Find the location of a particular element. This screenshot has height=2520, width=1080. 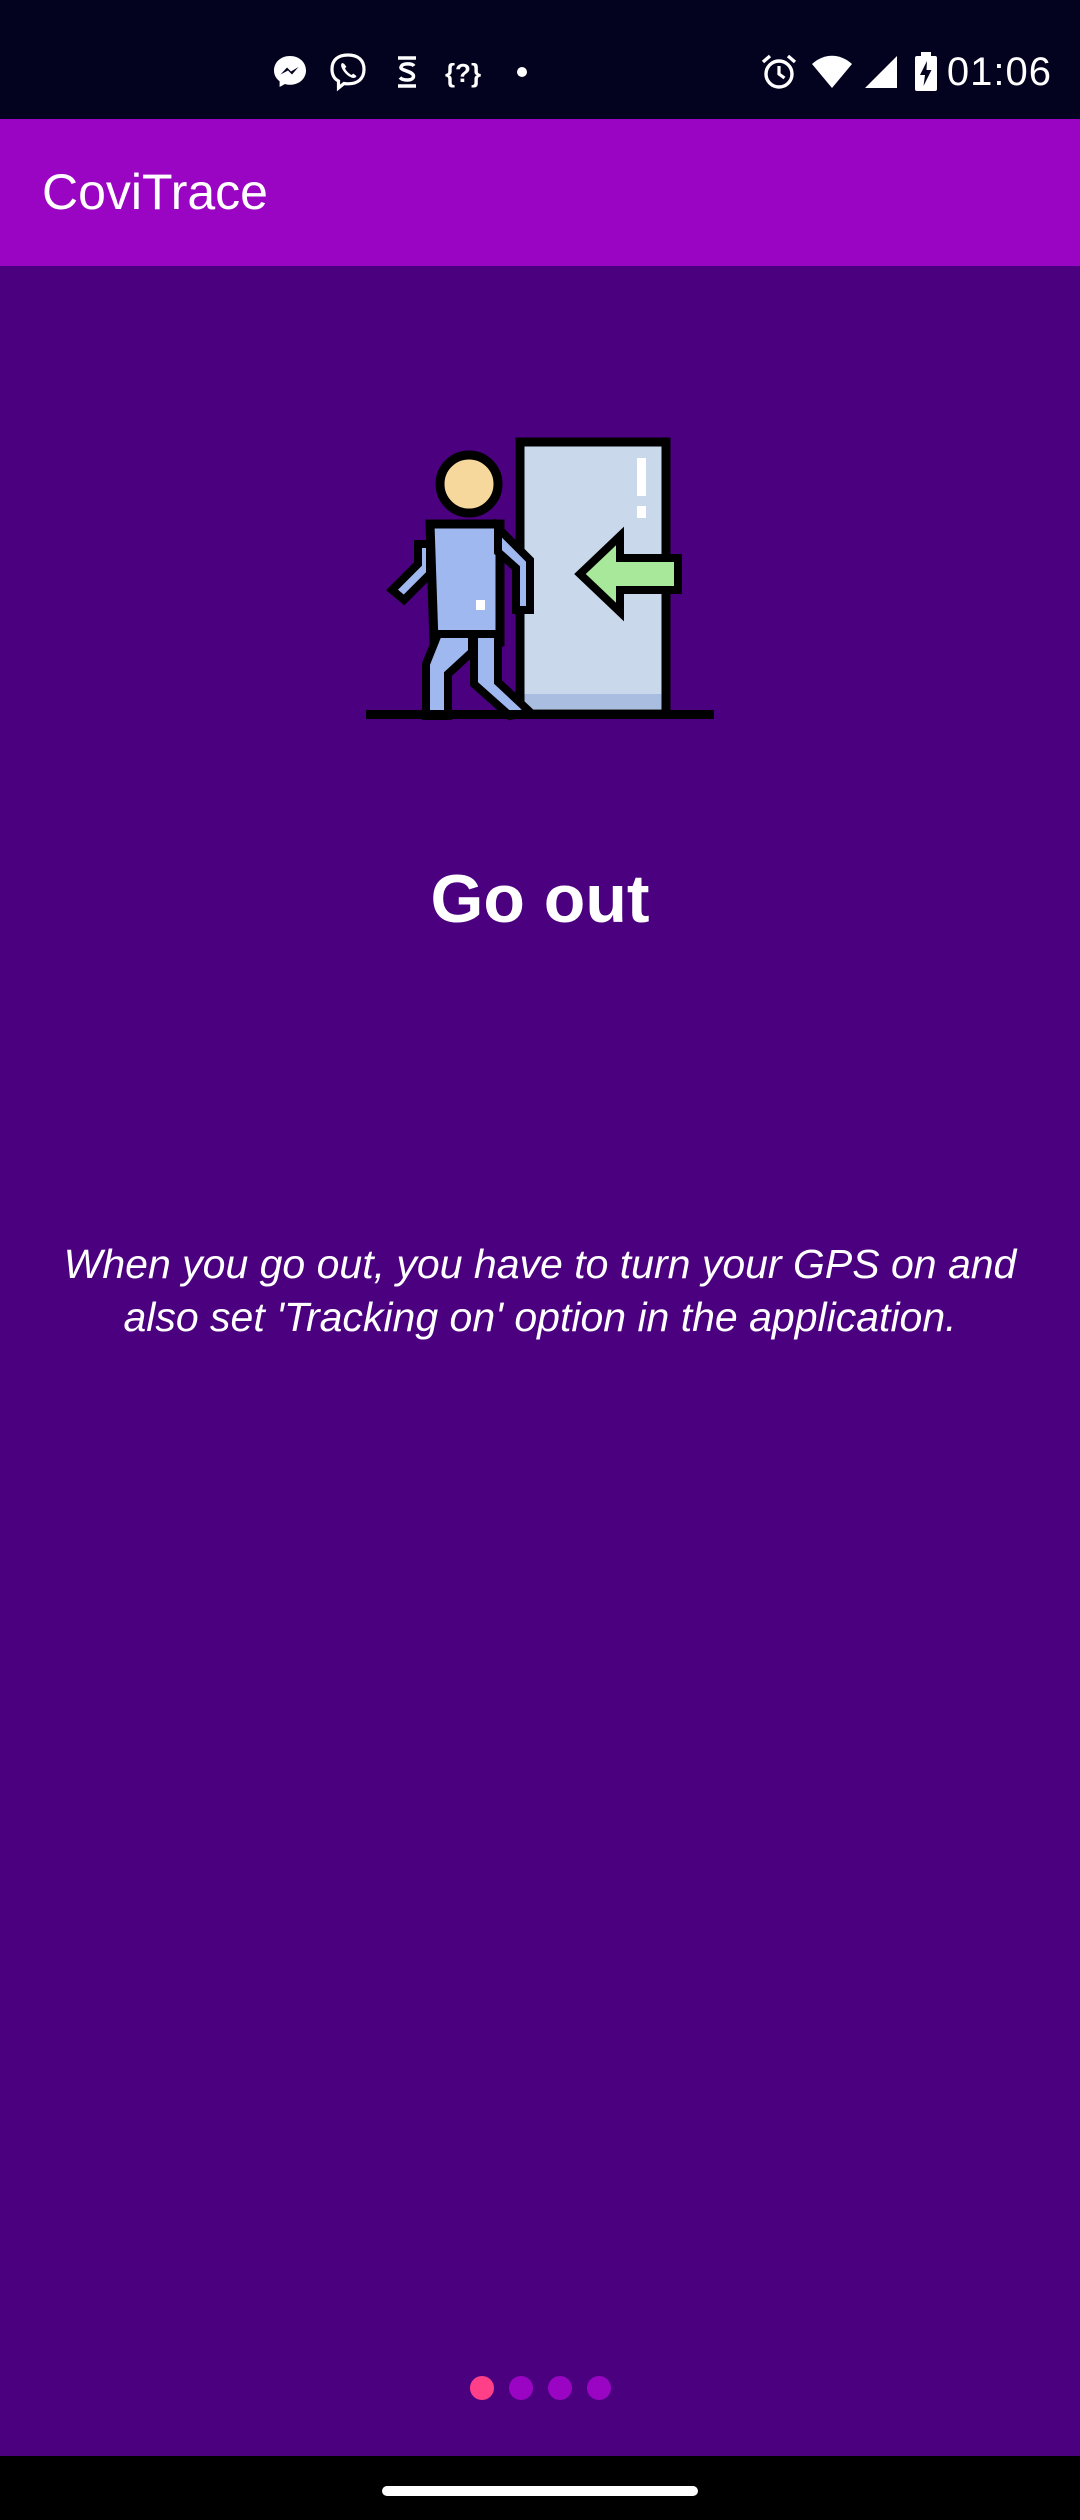

home-gesture-handle is located at coordinates (540, 2491).